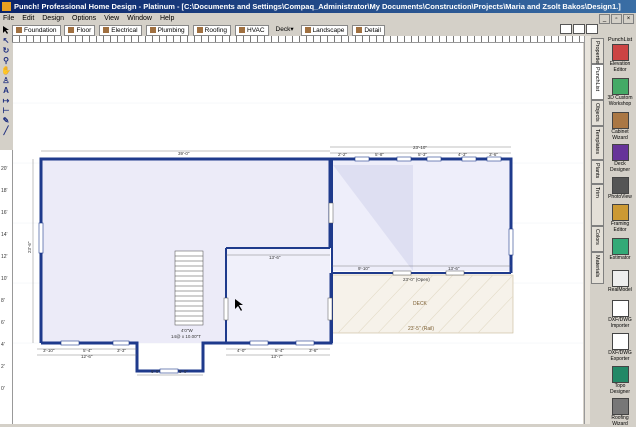 This screenshot has height=427, width=636. What do you see at coordinates (84, 18) in the screenshot?
I see `menu-options: Options` at bounding box center [84, 18].